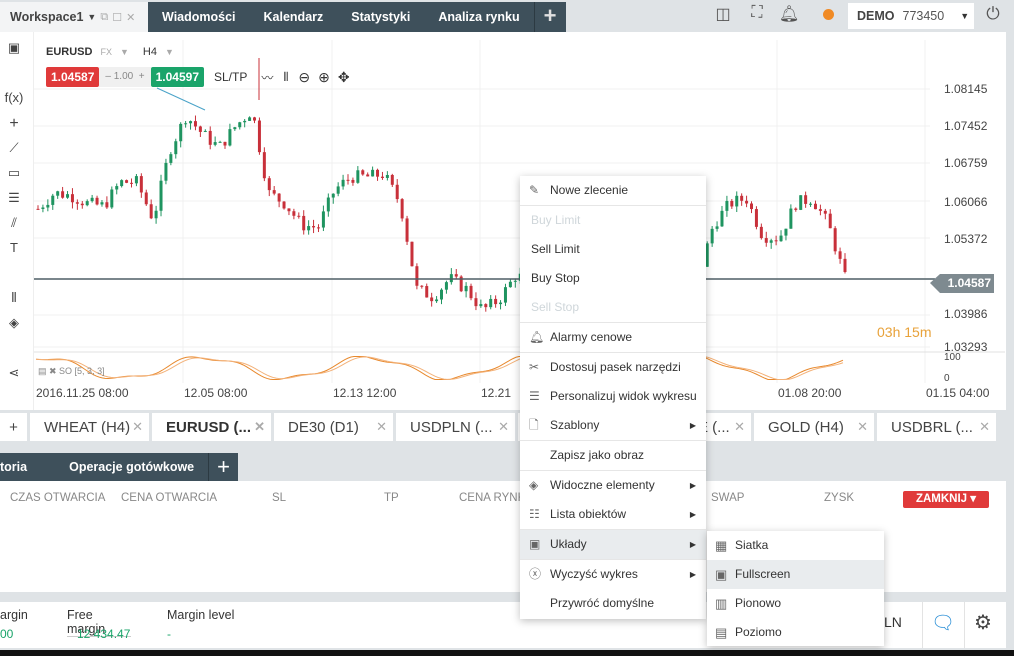 This screenshot has width=1014, height=656. I want to click on menu-label: Układy, so click(568, 544).